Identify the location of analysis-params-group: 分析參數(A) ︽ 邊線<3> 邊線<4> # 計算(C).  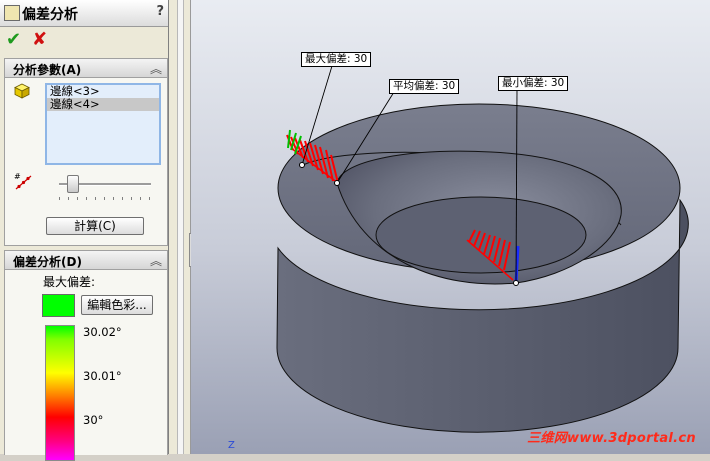
(86, 152).